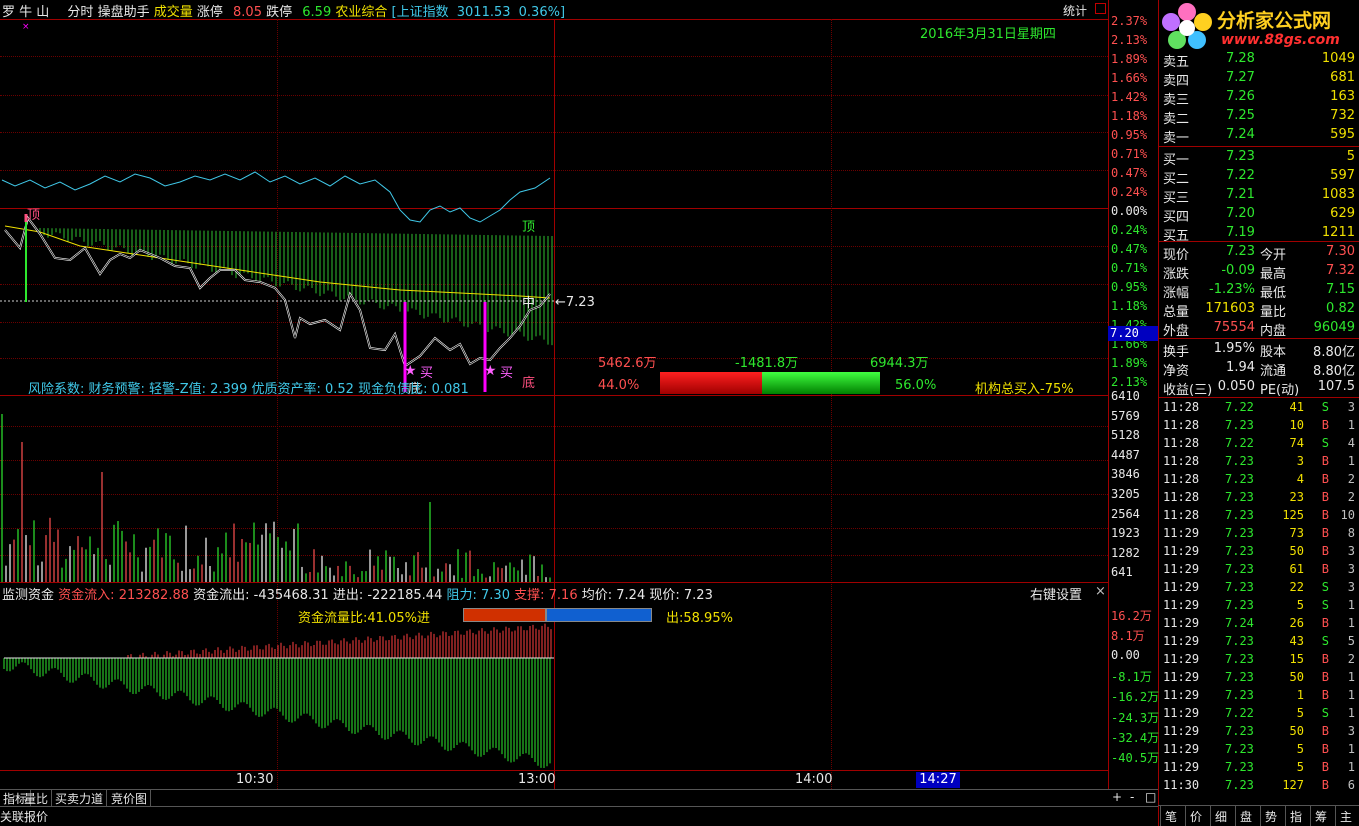 This screenshot has height=826, width=1359. Describe the element at coordinates (1280, 40) in the screenshot. I see `logo-url: www.88gs.com` at that location.